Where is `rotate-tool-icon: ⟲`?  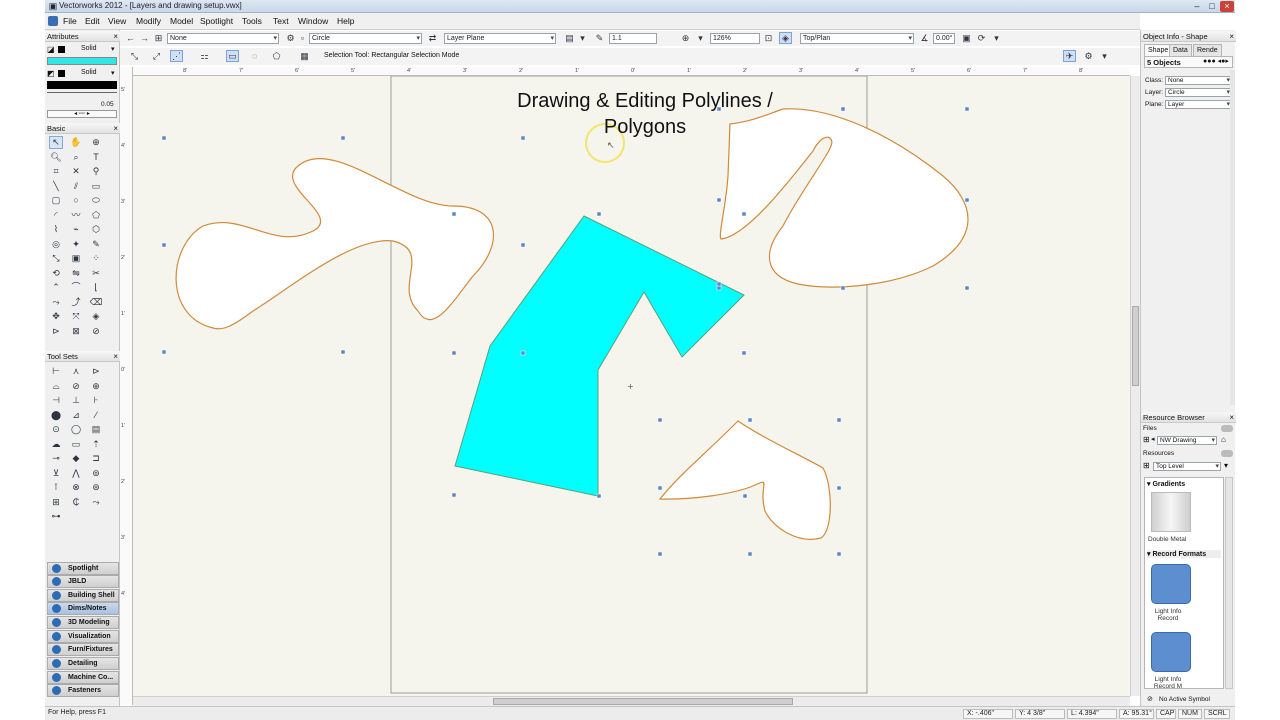
rotate-tool-icon: ⟲ is located at coordinates (56, 273).